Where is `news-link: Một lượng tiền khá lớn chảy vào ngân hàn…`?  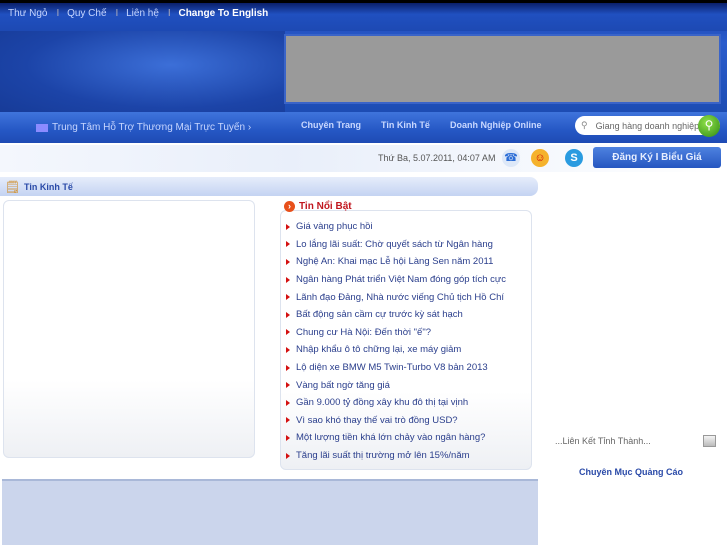
news-link: Một lượng tiền khá lớn chảy vào ngân hàn… is located at coordinates (390, 437).